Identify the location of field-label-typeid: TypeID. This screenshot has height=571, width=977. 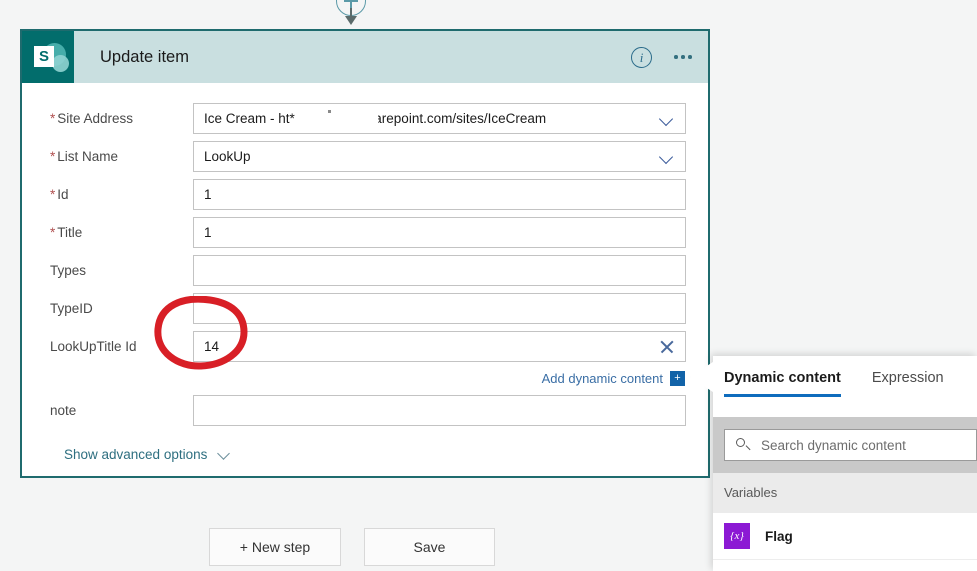
(71, 308).